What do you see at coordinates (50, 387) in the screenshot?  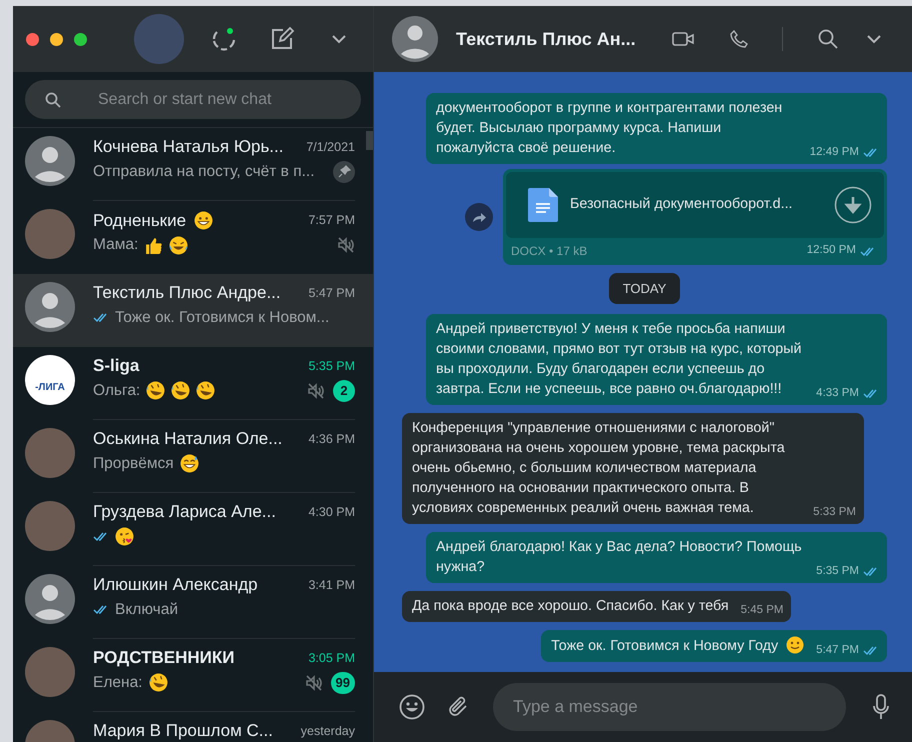 I see `logo-text: -ЛИГА` at bounding box center [50, 387].